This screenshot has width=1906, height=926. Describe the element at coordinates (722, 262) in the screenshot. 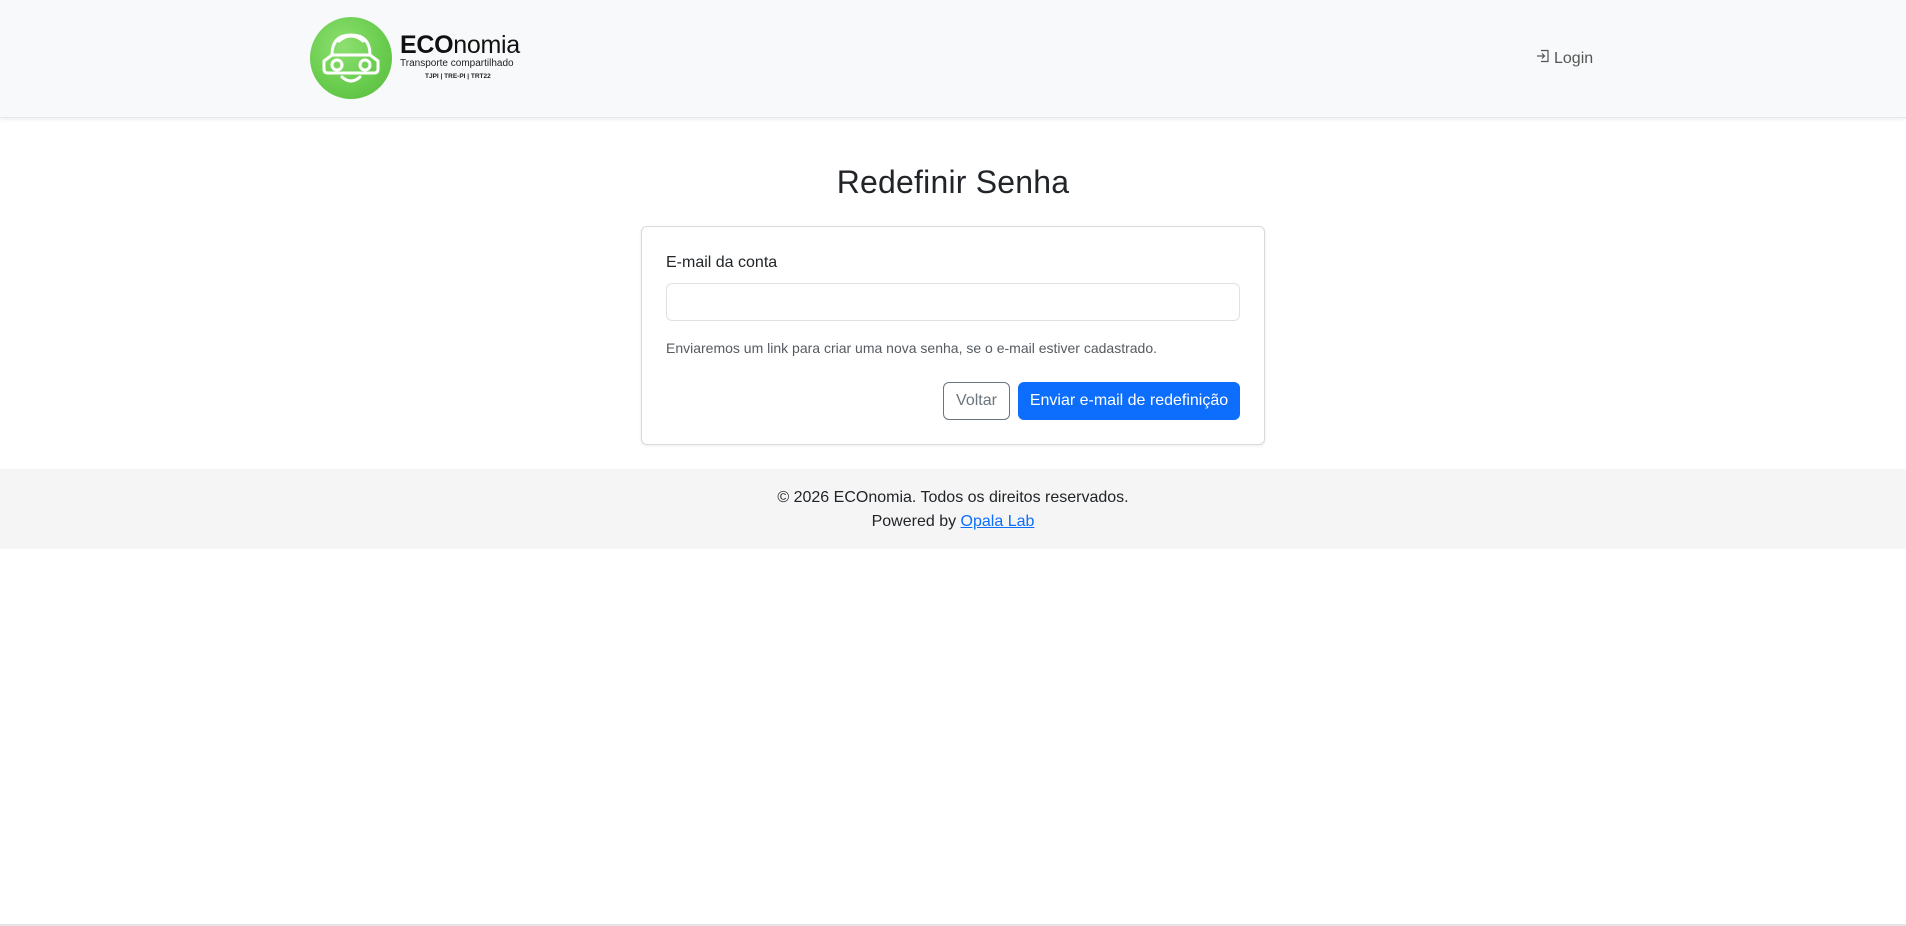

I see `email-label: E-mail da conta` at that location.